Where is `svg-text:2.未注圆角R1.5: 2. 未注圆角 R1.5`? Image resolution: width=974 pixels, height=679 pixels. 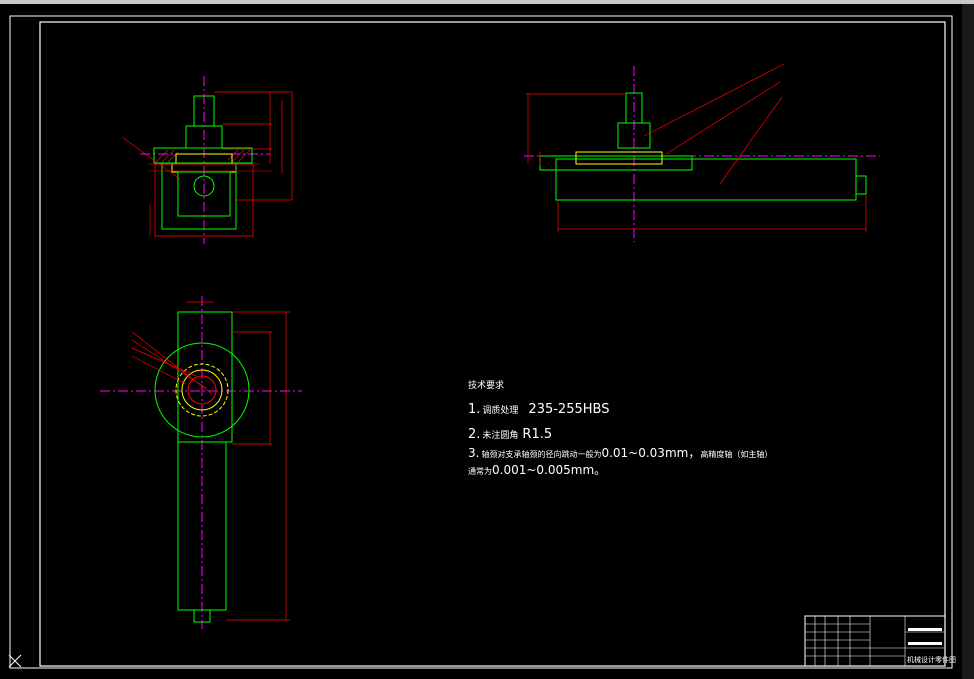 svg-text:2.未注圆角R1.5: 2. 未注圆角 R1.5 is located at coordinates (510, 434).